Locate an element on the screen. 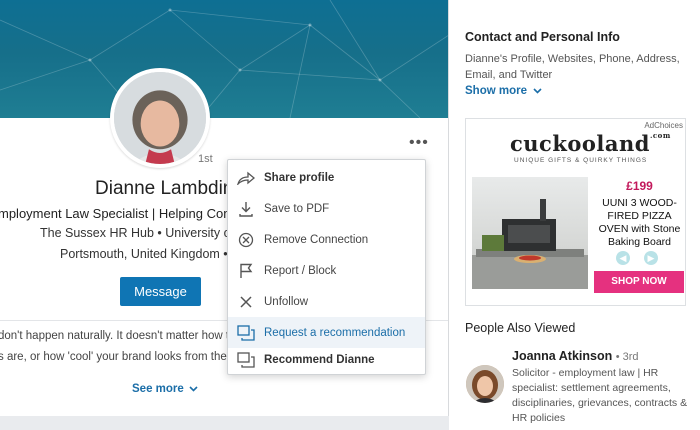 The image size is (700, 430). connection-degree: • 3rd is located at coordinates (627, 357).